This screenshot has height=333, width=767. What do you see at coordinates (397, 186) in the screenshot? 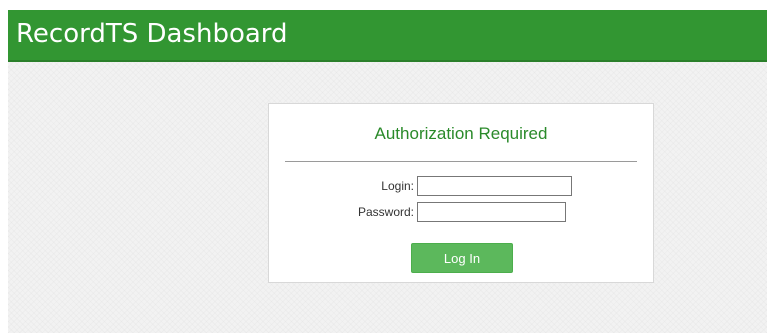
I see `login-label: Login:` at bounding box center [397, 186].